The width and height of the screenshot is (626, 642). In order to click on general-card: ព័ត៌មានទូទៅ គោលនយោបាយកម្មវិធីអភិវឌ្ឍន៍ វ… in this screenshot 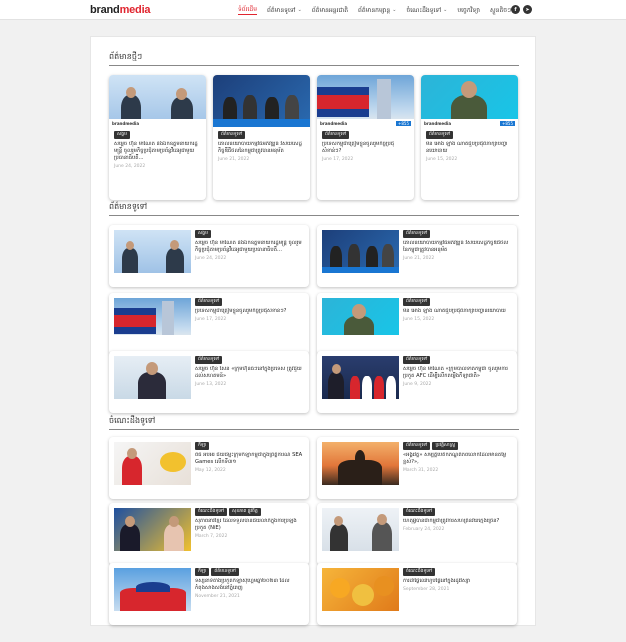, I will do `click(417, 256)`.